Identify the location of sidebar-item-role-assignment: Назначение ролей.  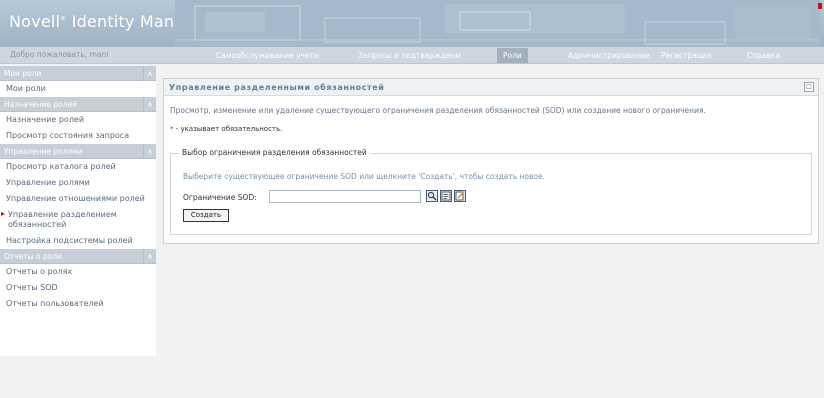
(78, 120).